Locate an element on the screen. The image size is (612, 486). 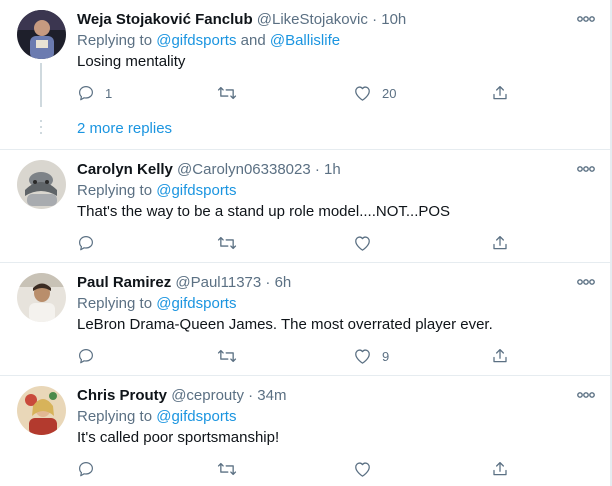
timestamp: 10h is located at coordinates (393, 19).